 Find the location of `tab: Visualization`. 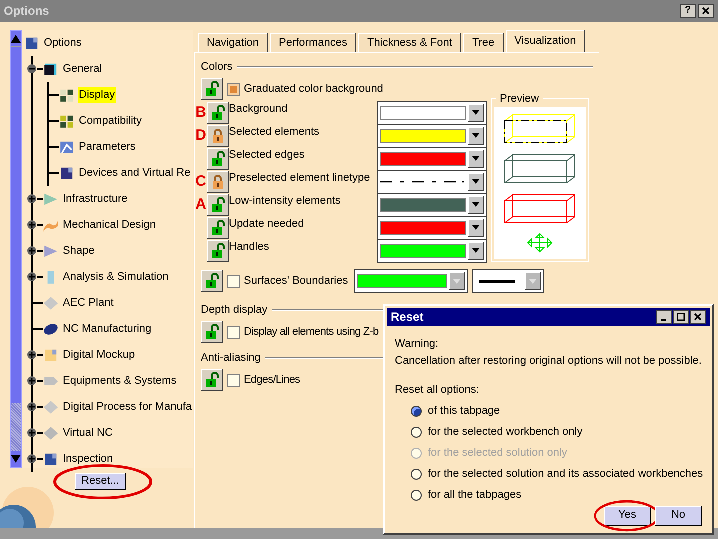

tab: Visualization is located at coordinates (546, 41).